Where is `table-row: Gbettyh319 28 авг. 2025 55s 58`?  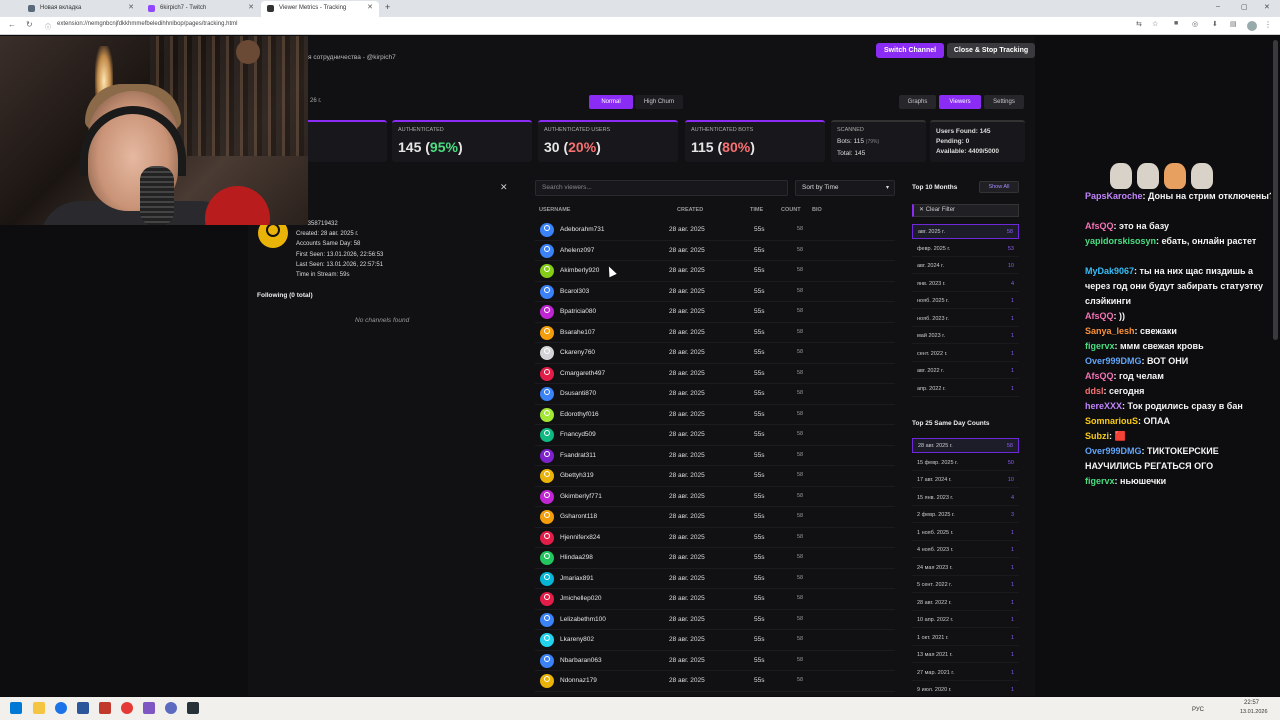
table-row: Gbettyh319 28 авг. 2025 55s 58 is located at coordinates (715, 476).